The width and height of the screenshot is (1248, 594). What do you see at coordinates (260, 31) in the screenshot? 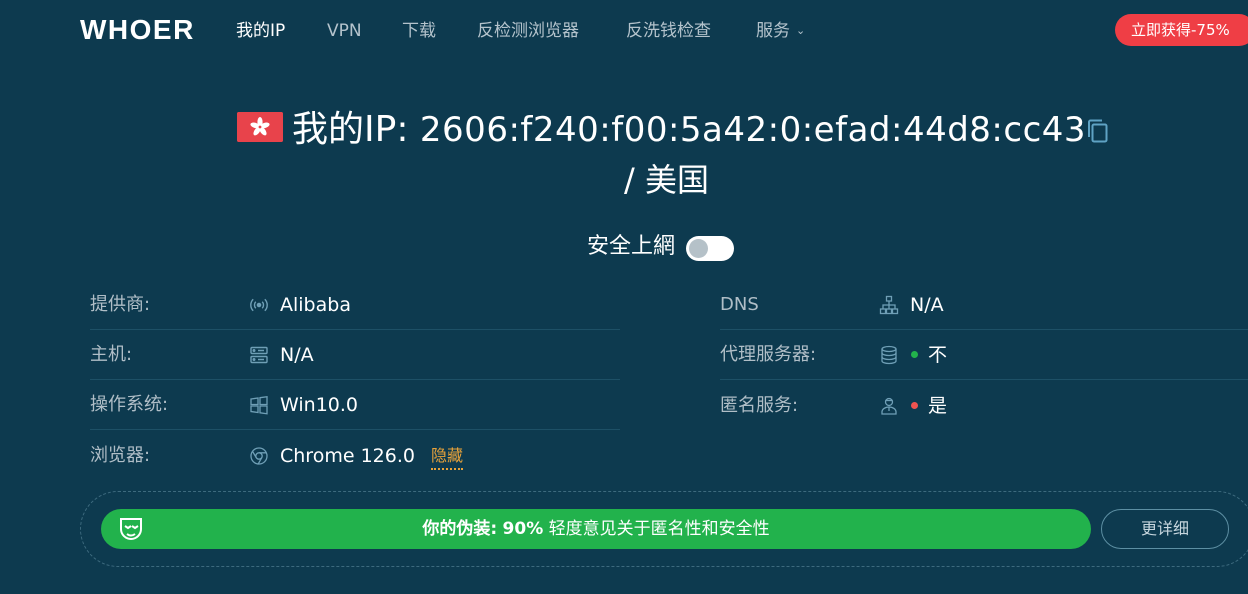
I see `nav-my-ip: 我的IP` at bounding box center [260, 31].